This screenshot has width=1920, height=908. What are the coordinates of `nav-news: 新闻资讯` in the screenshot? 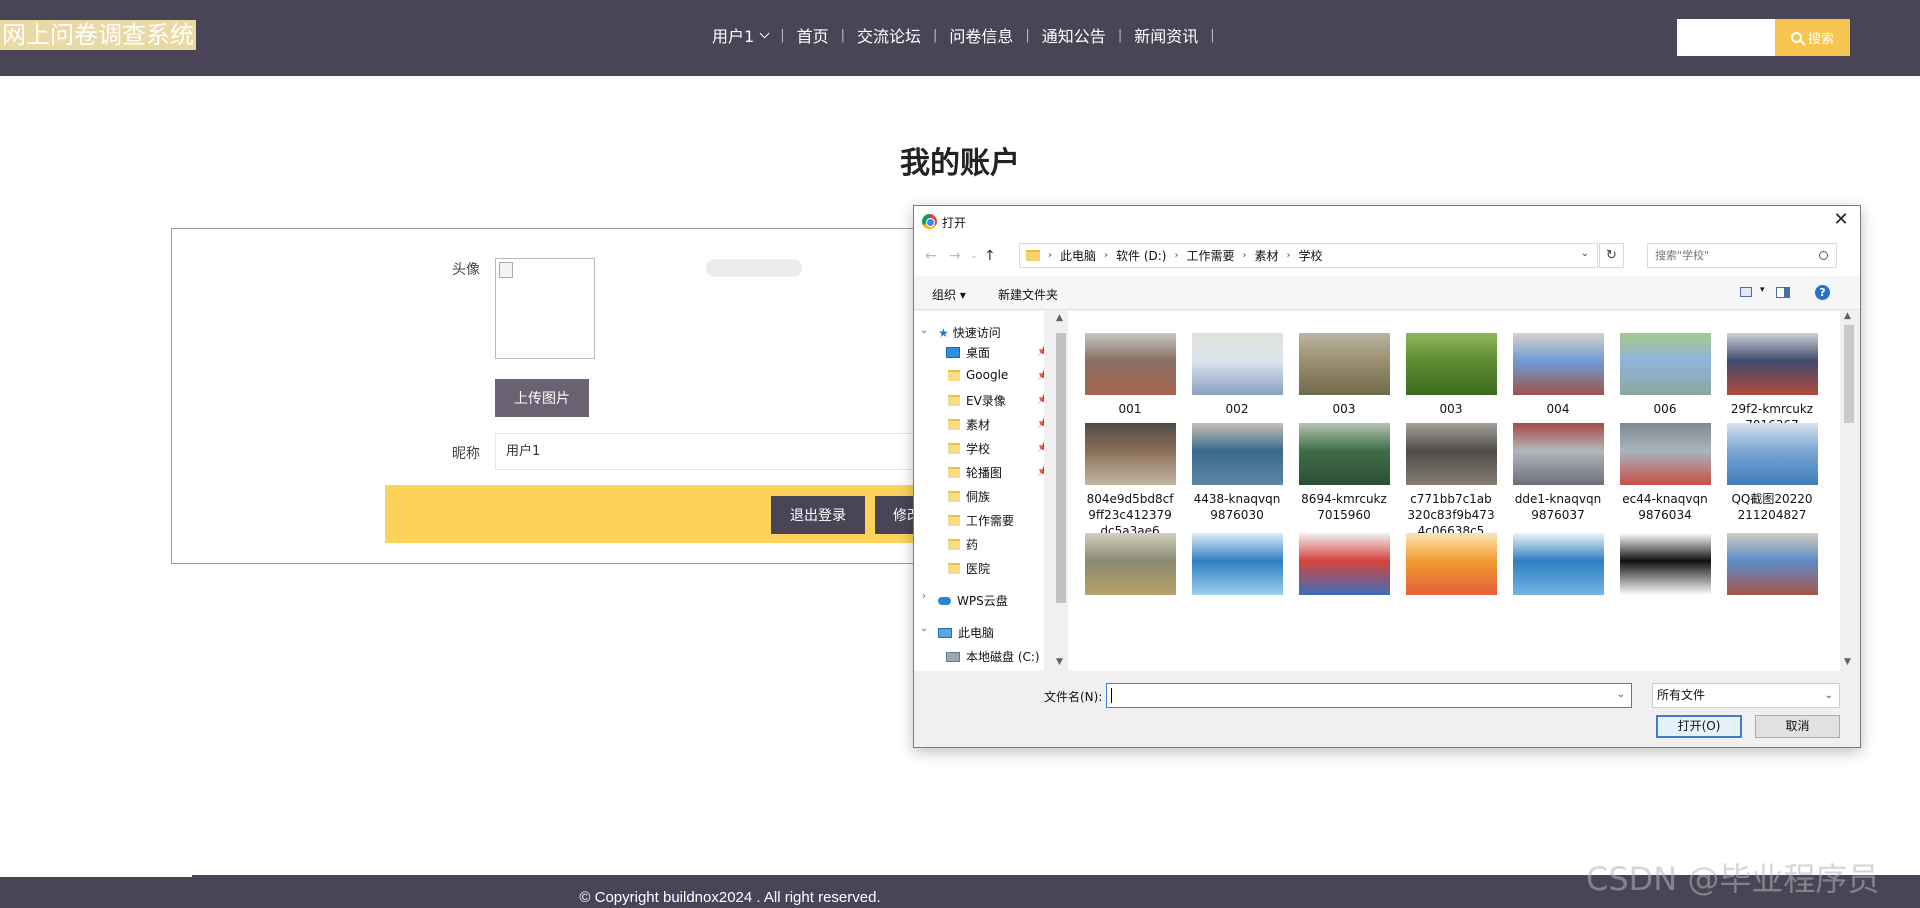 It's located at (1166, 35).